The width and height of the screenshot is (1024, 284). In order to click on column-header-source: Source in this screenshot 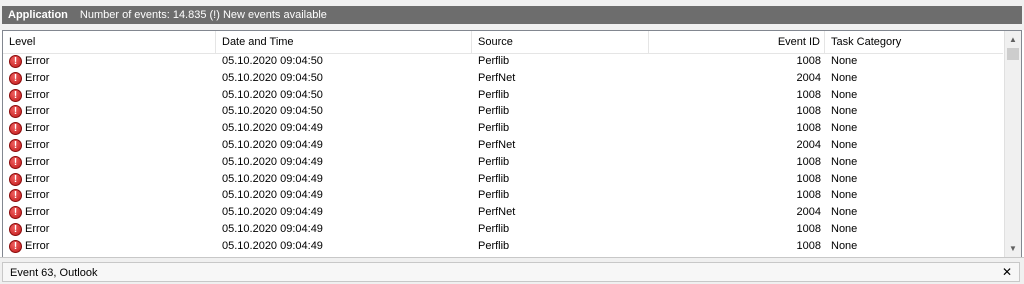, I will do `click(560, 42)`.